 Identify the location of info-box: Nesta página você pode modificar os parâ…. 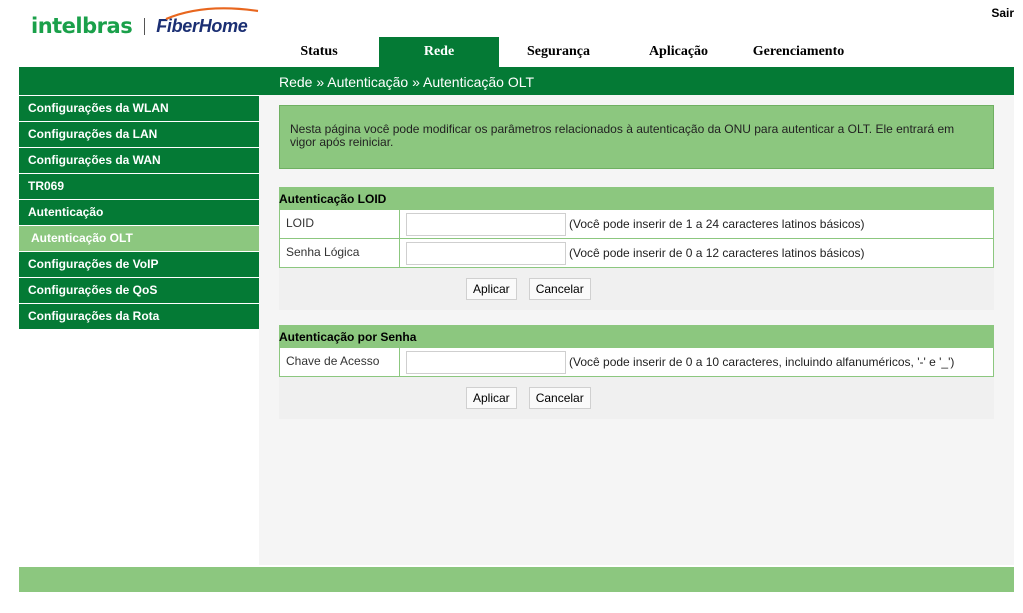
(636, 137).